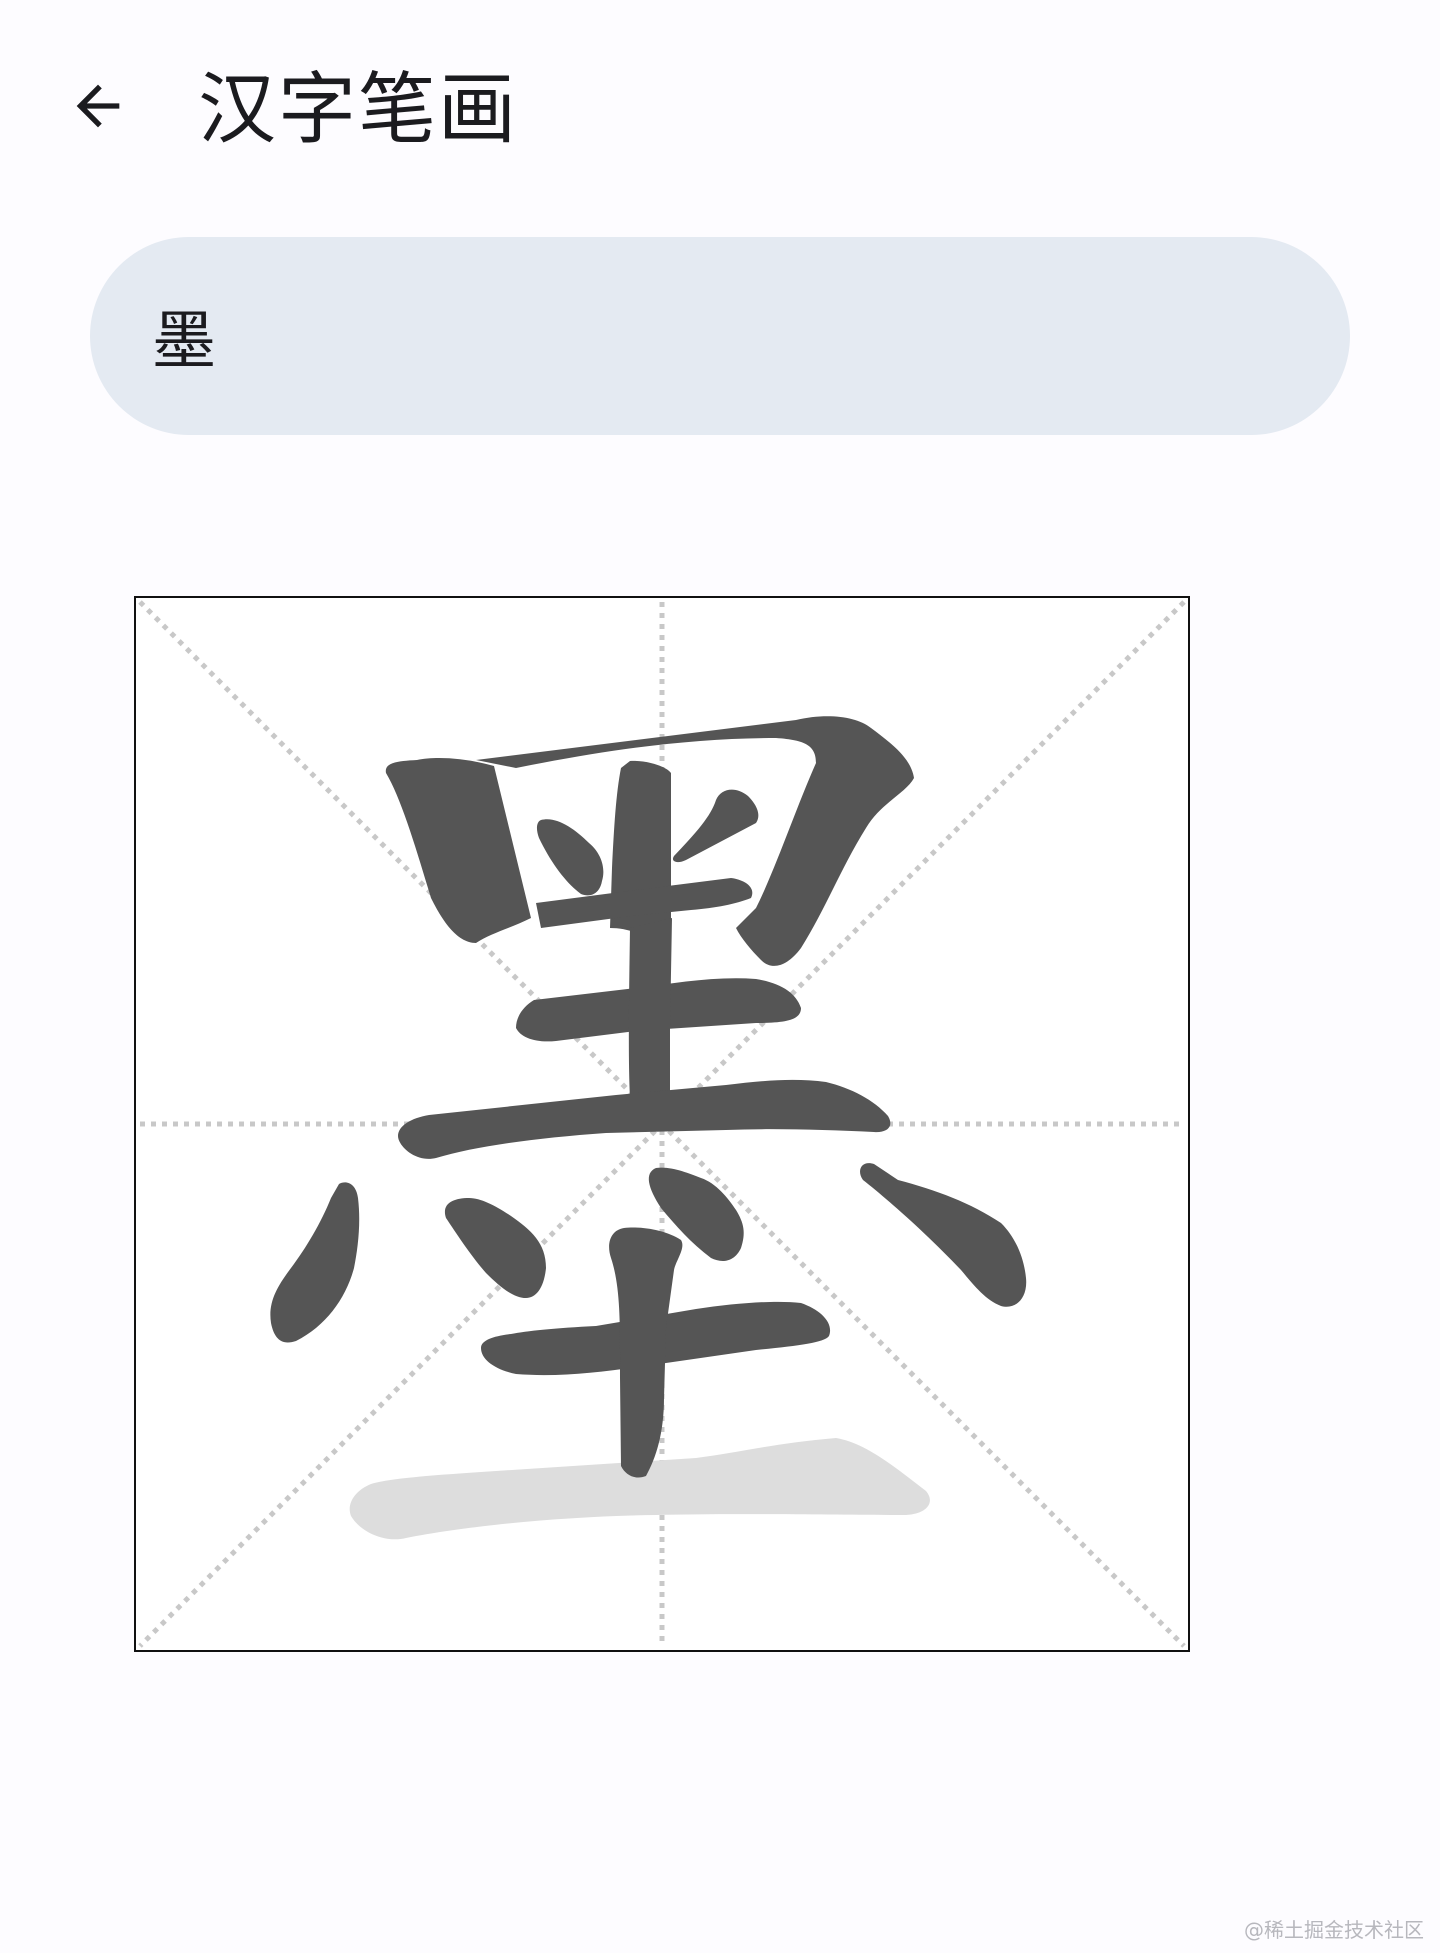 The image size is (1440, 1953). What do you see at coordinates (358, 110) in the screenshot?
I see `page-title: 汉字笔画` at bounding box center [358, 110].